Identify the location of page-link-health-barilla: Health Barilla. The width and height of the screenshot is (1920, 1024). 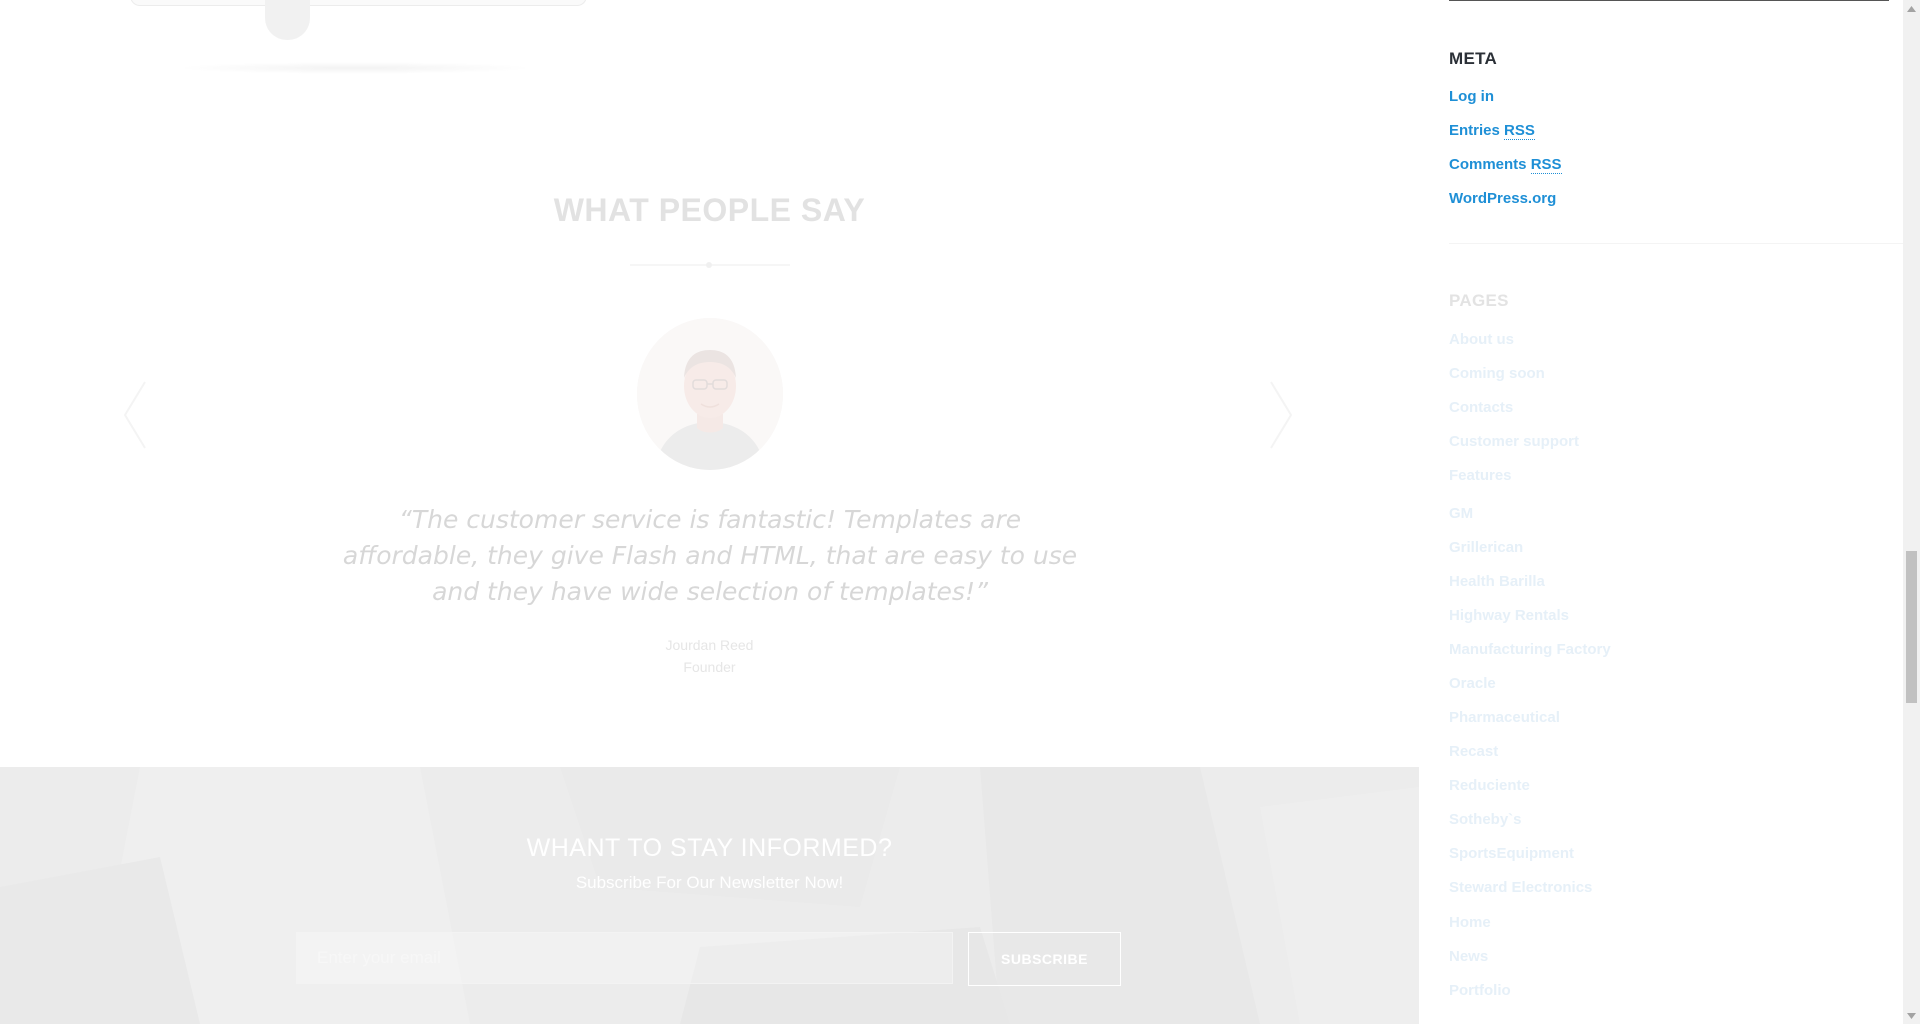
(1497, 581).